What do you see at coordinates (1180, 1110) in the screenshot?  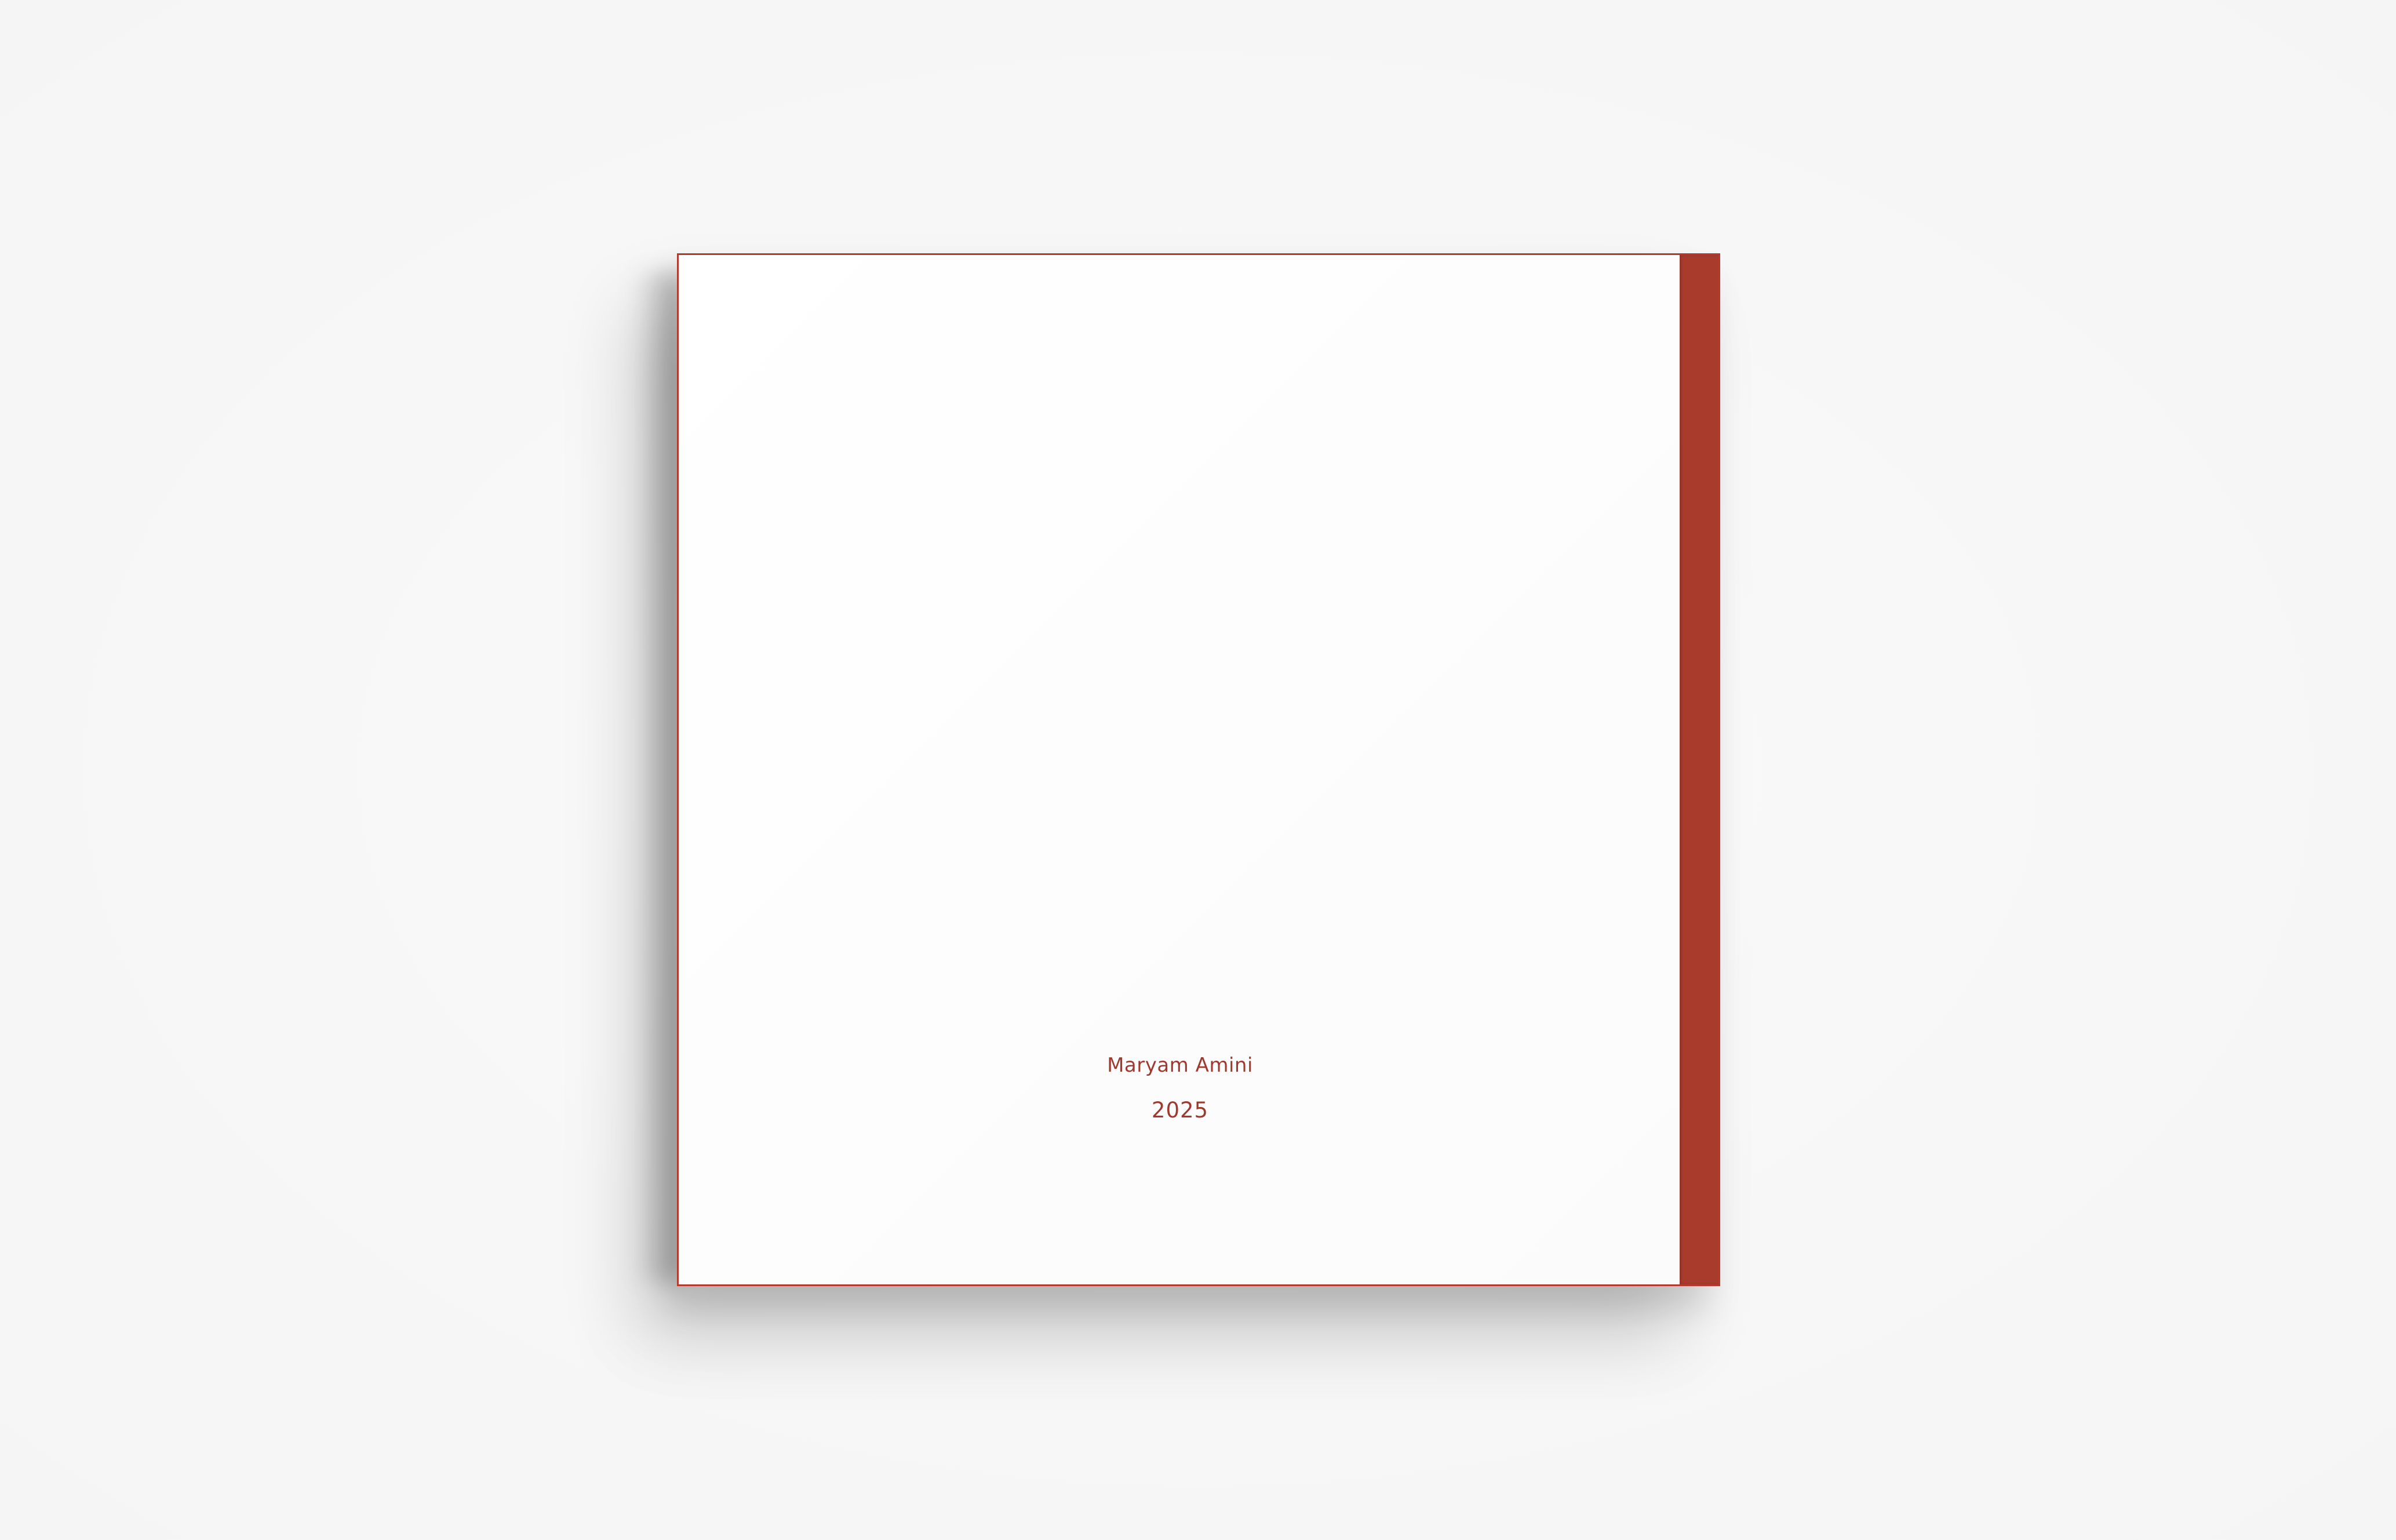 I see `publication-year: 2025` at bounding box center [1180, 1110].